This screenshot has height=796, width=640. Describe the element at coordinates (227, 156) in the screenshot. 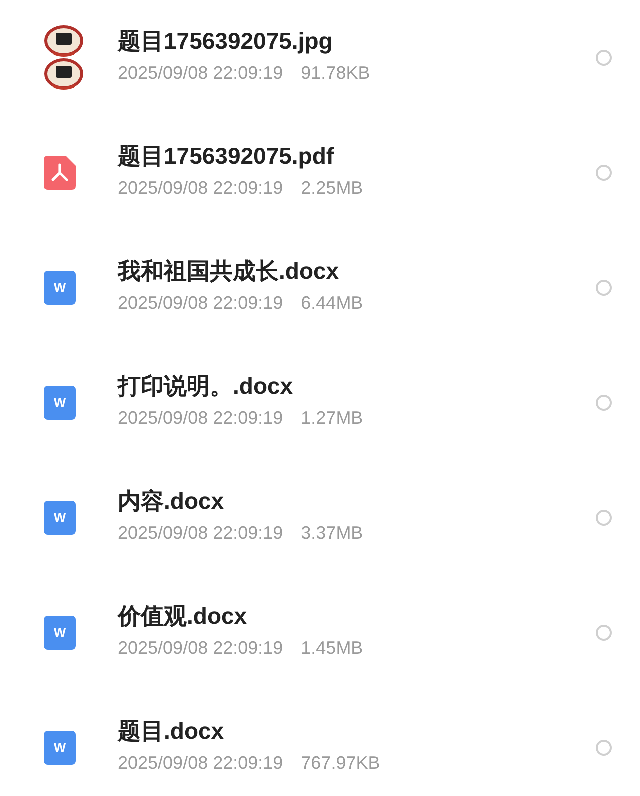

I see `file-name: 题目1756392075.pdf` at that location.